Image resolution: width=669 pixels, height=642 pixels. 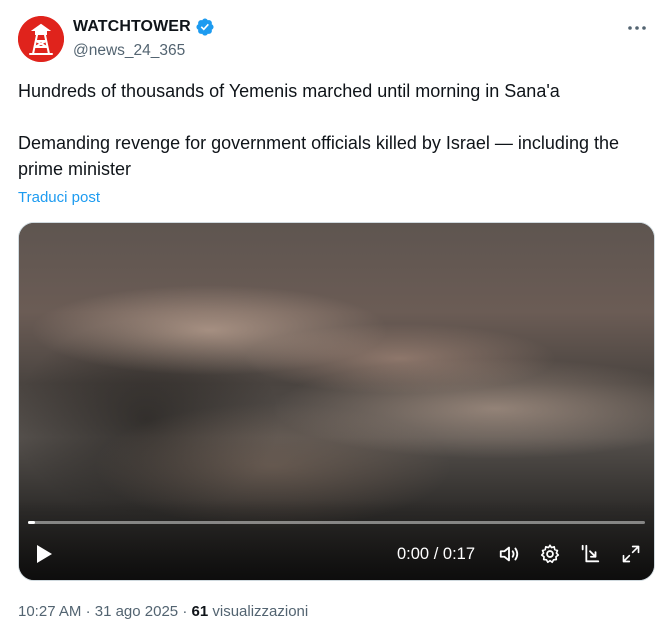 I want to click on dock-button, so click(x=590, y=554).